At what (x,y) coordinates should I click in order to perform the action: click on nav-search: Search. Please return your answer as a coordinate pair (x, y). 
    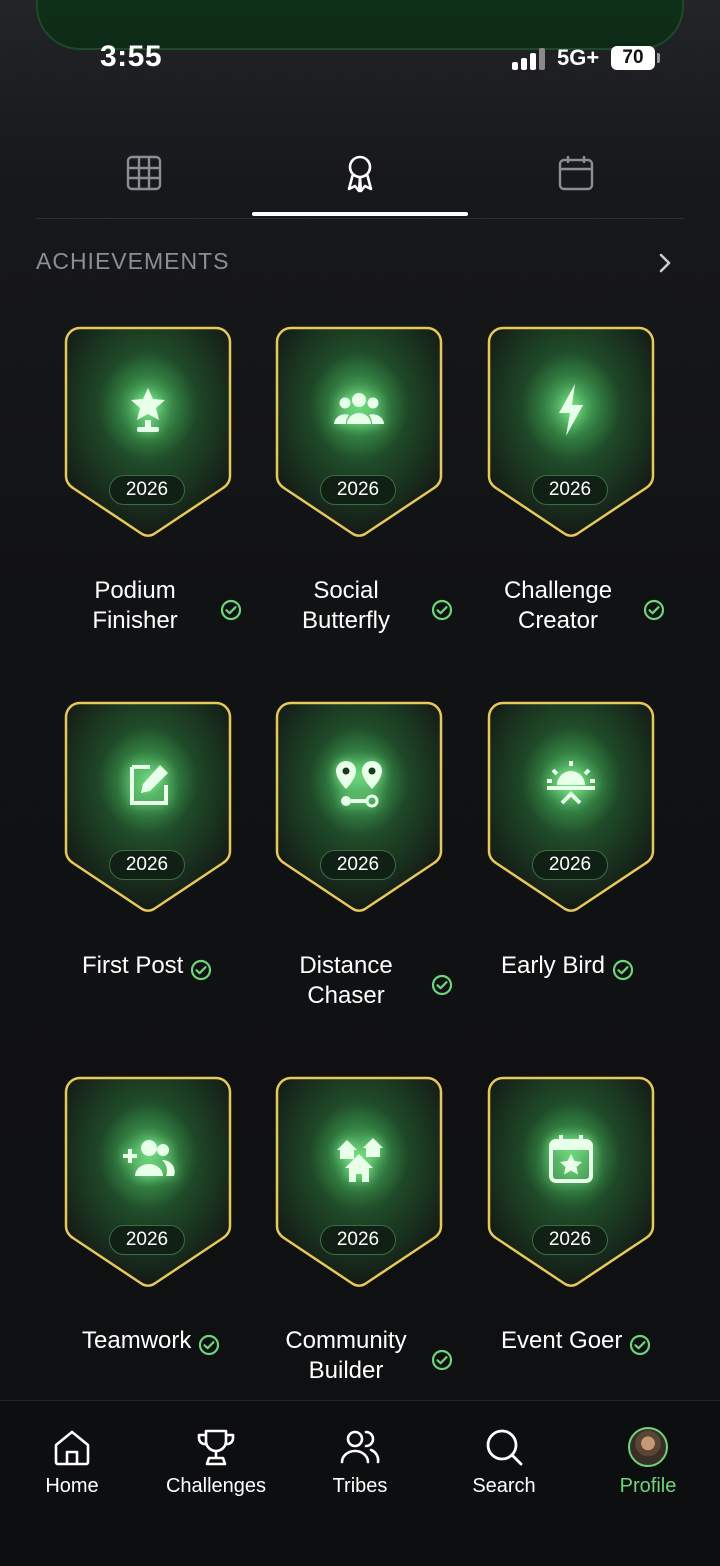
    Looking at the image, I should click on (504, 1470).